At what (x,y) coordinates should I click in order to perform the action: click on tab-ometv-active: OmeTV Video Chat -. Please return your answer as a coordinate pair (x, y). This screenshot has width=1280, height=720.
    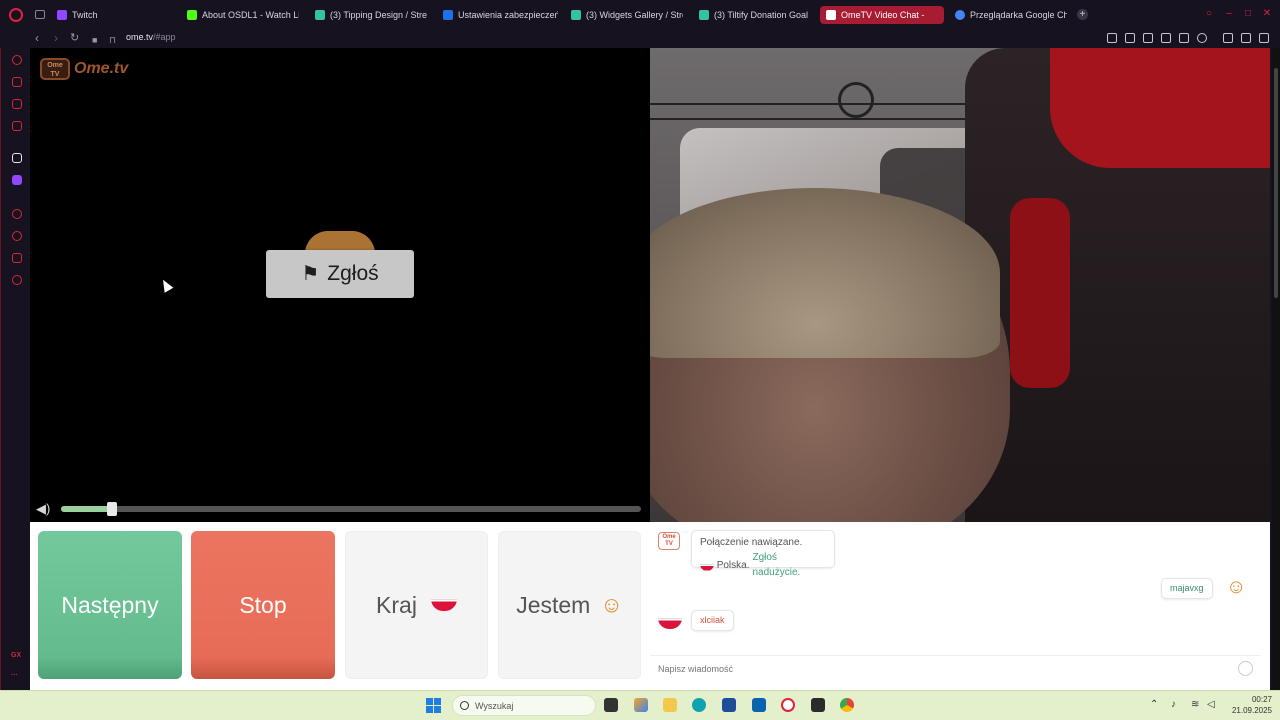
    Looking at the image, I should click on (882, 15).